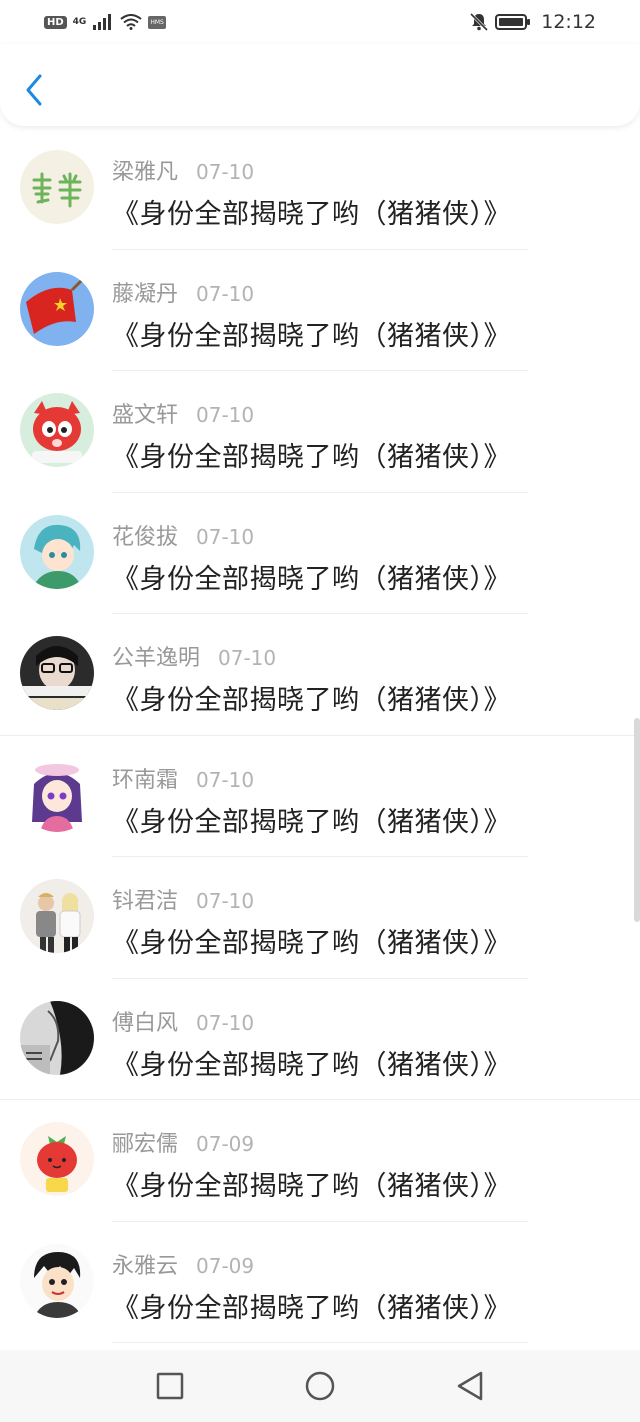  Describe the element at coordinates (320, 1282) in the screenshot. I see `list-item: 永雅云 07-09 《身份全部揭晓了哟（猪猪侠）》` at that location.